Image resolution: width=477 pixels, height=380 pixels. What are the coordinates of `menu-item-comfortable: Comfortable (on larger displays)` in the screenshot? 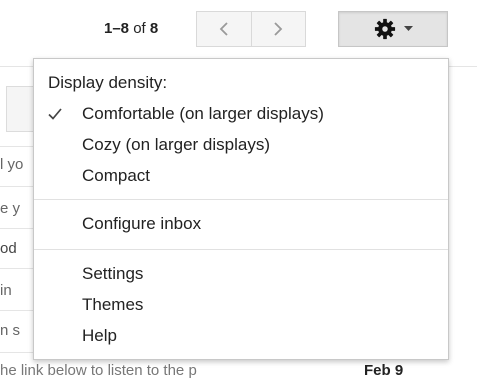 It's located at (241, 114).